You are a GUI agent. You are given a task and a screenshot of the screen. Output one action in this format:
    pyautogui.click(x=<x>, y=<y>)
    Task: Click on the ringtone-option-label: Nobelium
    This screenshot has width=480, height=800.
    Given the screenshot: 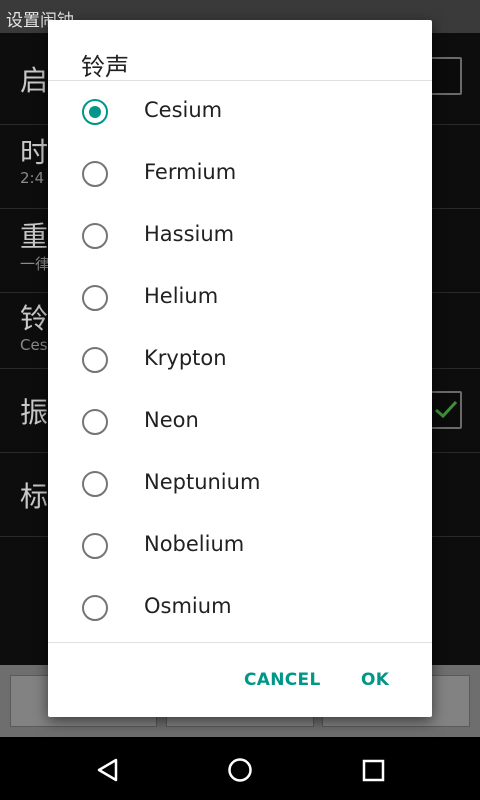 What is the action you would take?
    pyautogui.click(x=194, y=544)
    